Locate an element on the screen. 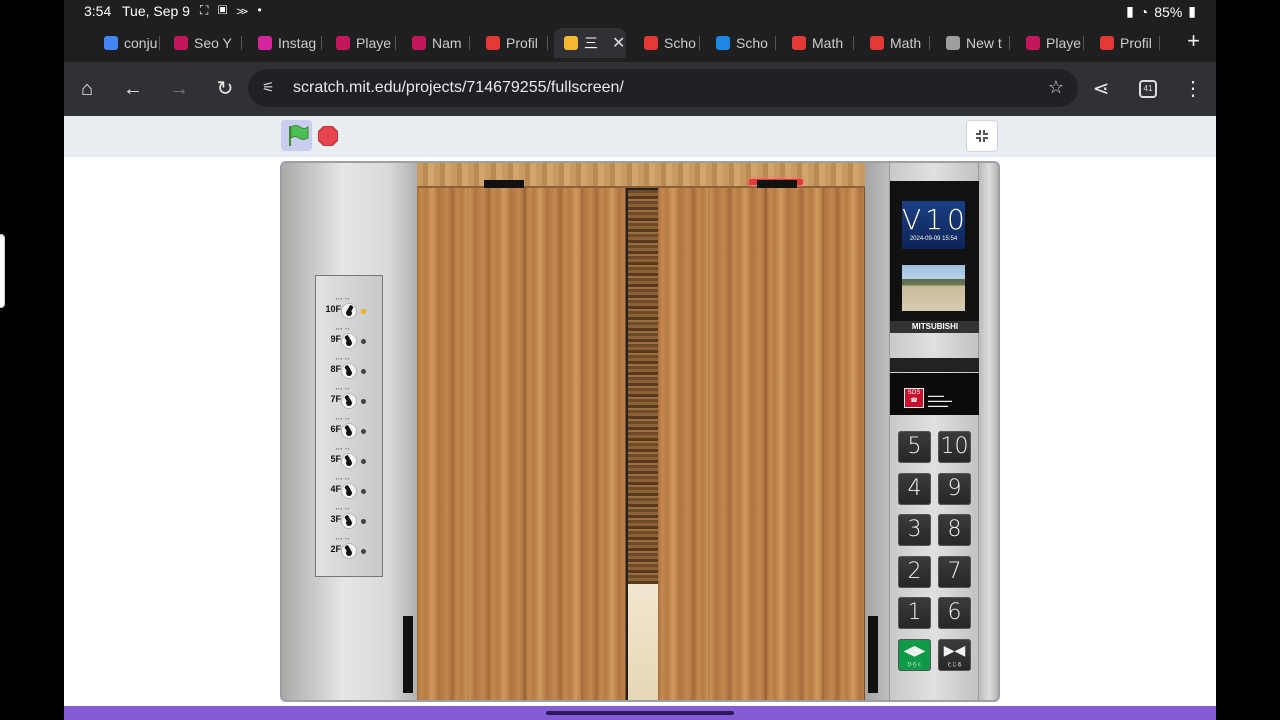  floor-row: ▪▪▪ ▪▪ 5F is located at coordinates (350, 461).